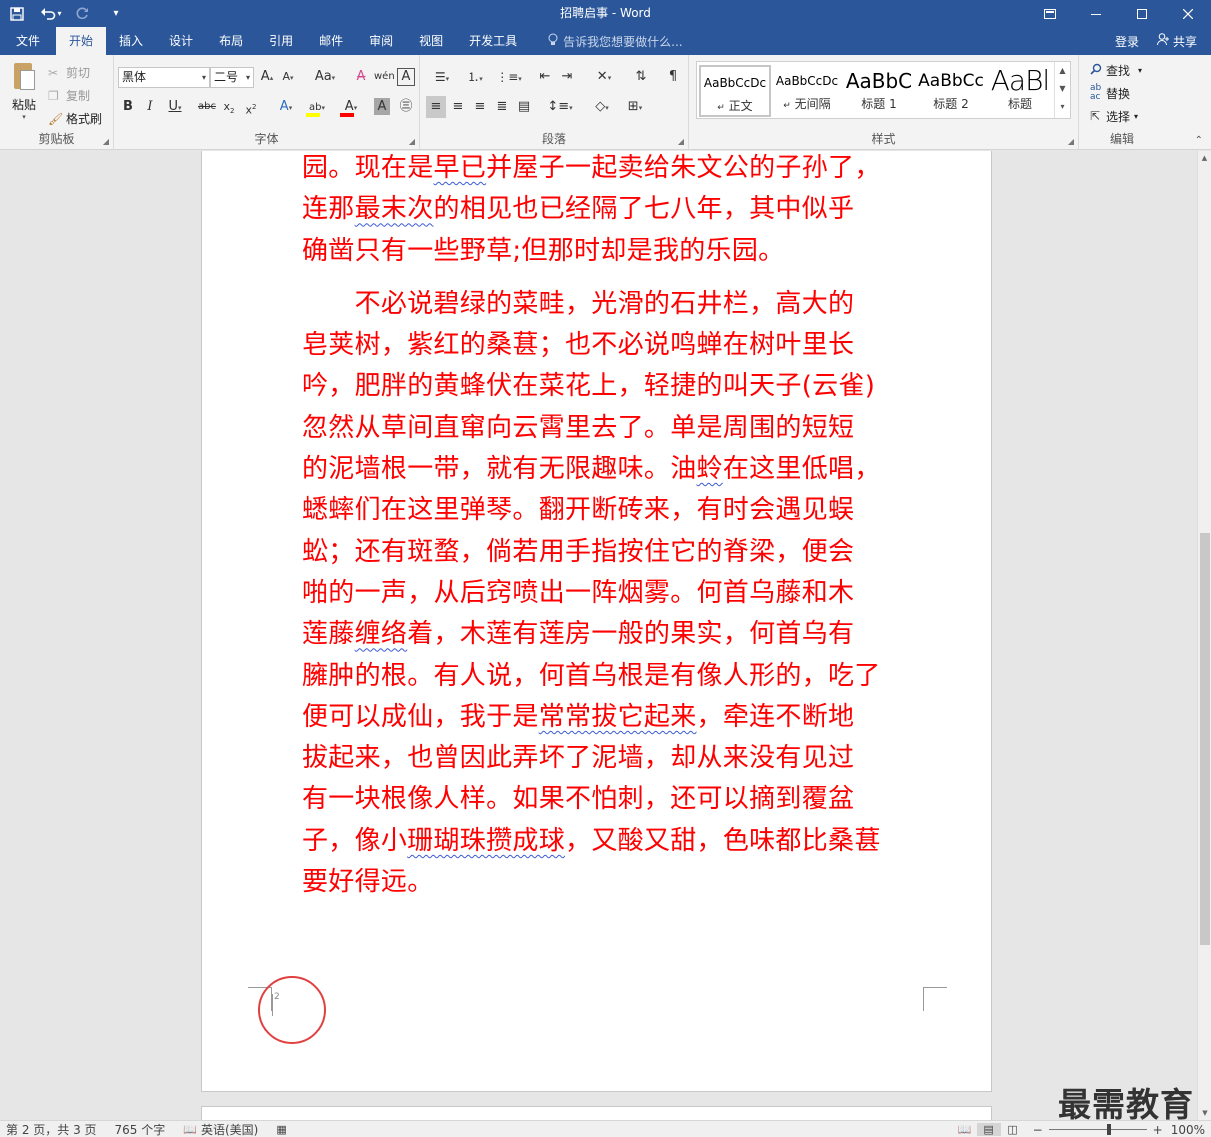 This screenshot has height=1137, width=1211. What do you see at coordinates (75, 118) in the screenshot?
I see `format-painter-button: 🖌 格式刷` at bounding box center [75, 118].